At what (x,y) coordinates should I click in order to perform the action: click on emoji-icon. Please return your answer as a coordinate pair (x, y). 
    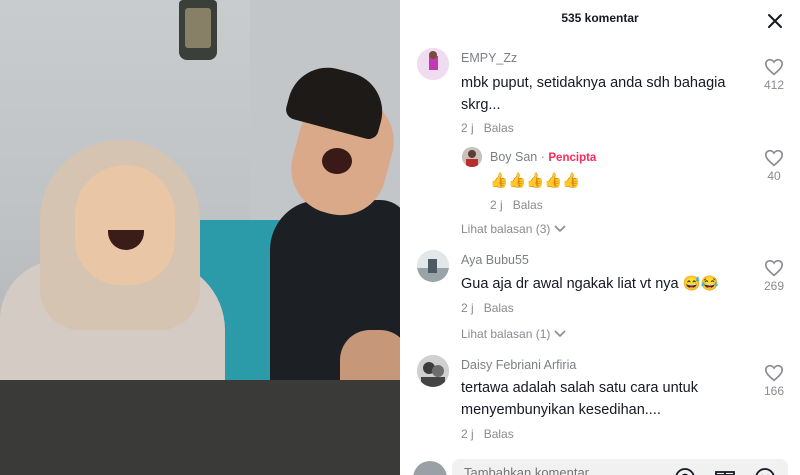
    Looking at the image, I should click on (765, 471).